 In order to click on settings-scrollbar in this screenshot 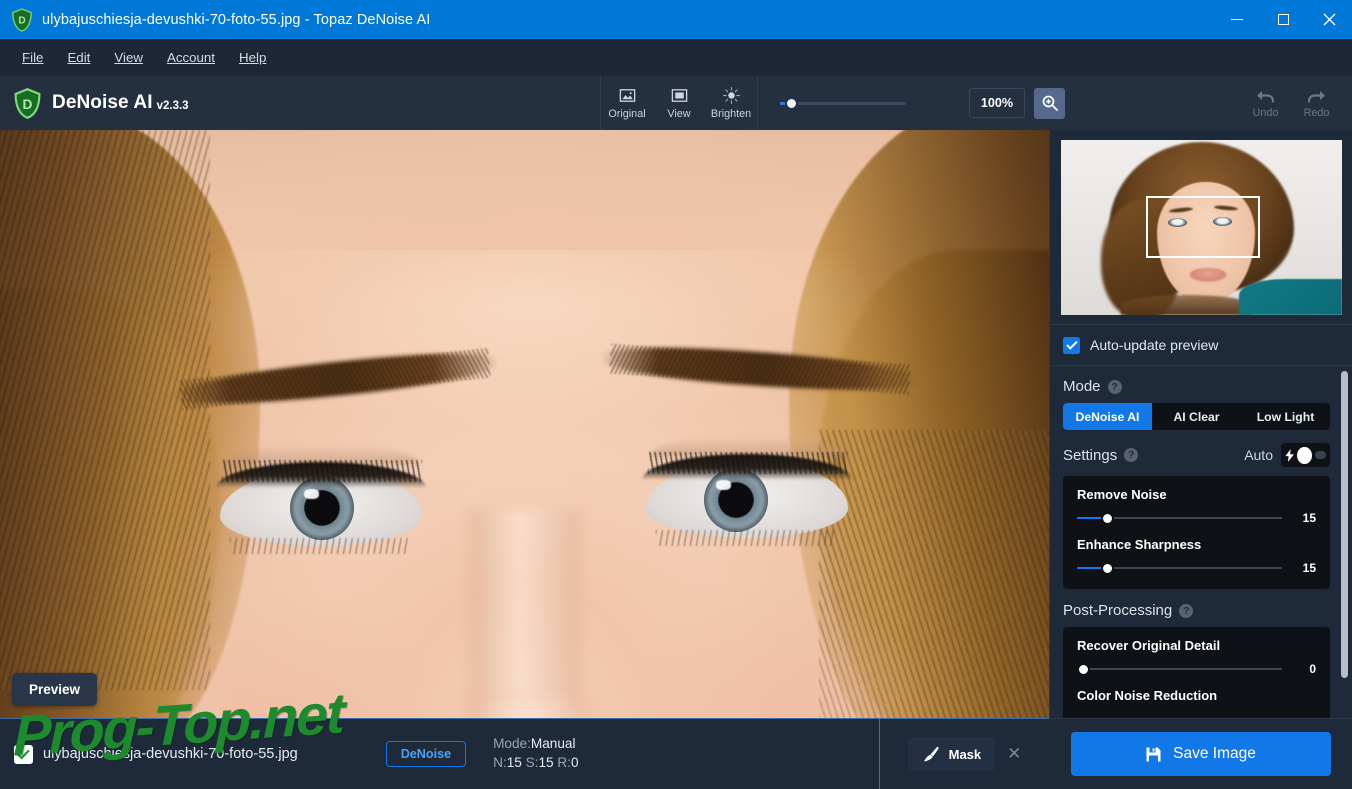, I will do `click(1344, 524)`.